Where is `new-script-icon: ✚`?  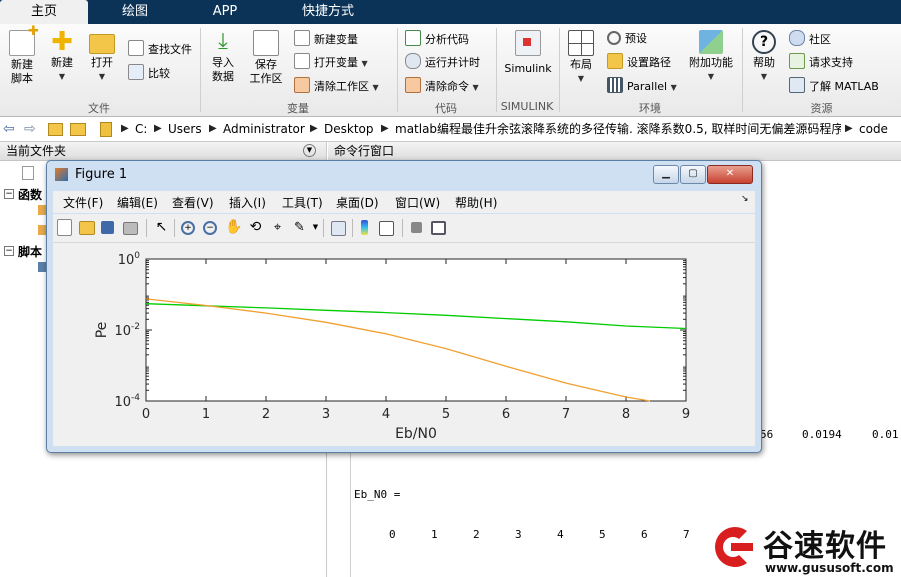 new-script-icon: ✚ is located at coordinates (24, 40).